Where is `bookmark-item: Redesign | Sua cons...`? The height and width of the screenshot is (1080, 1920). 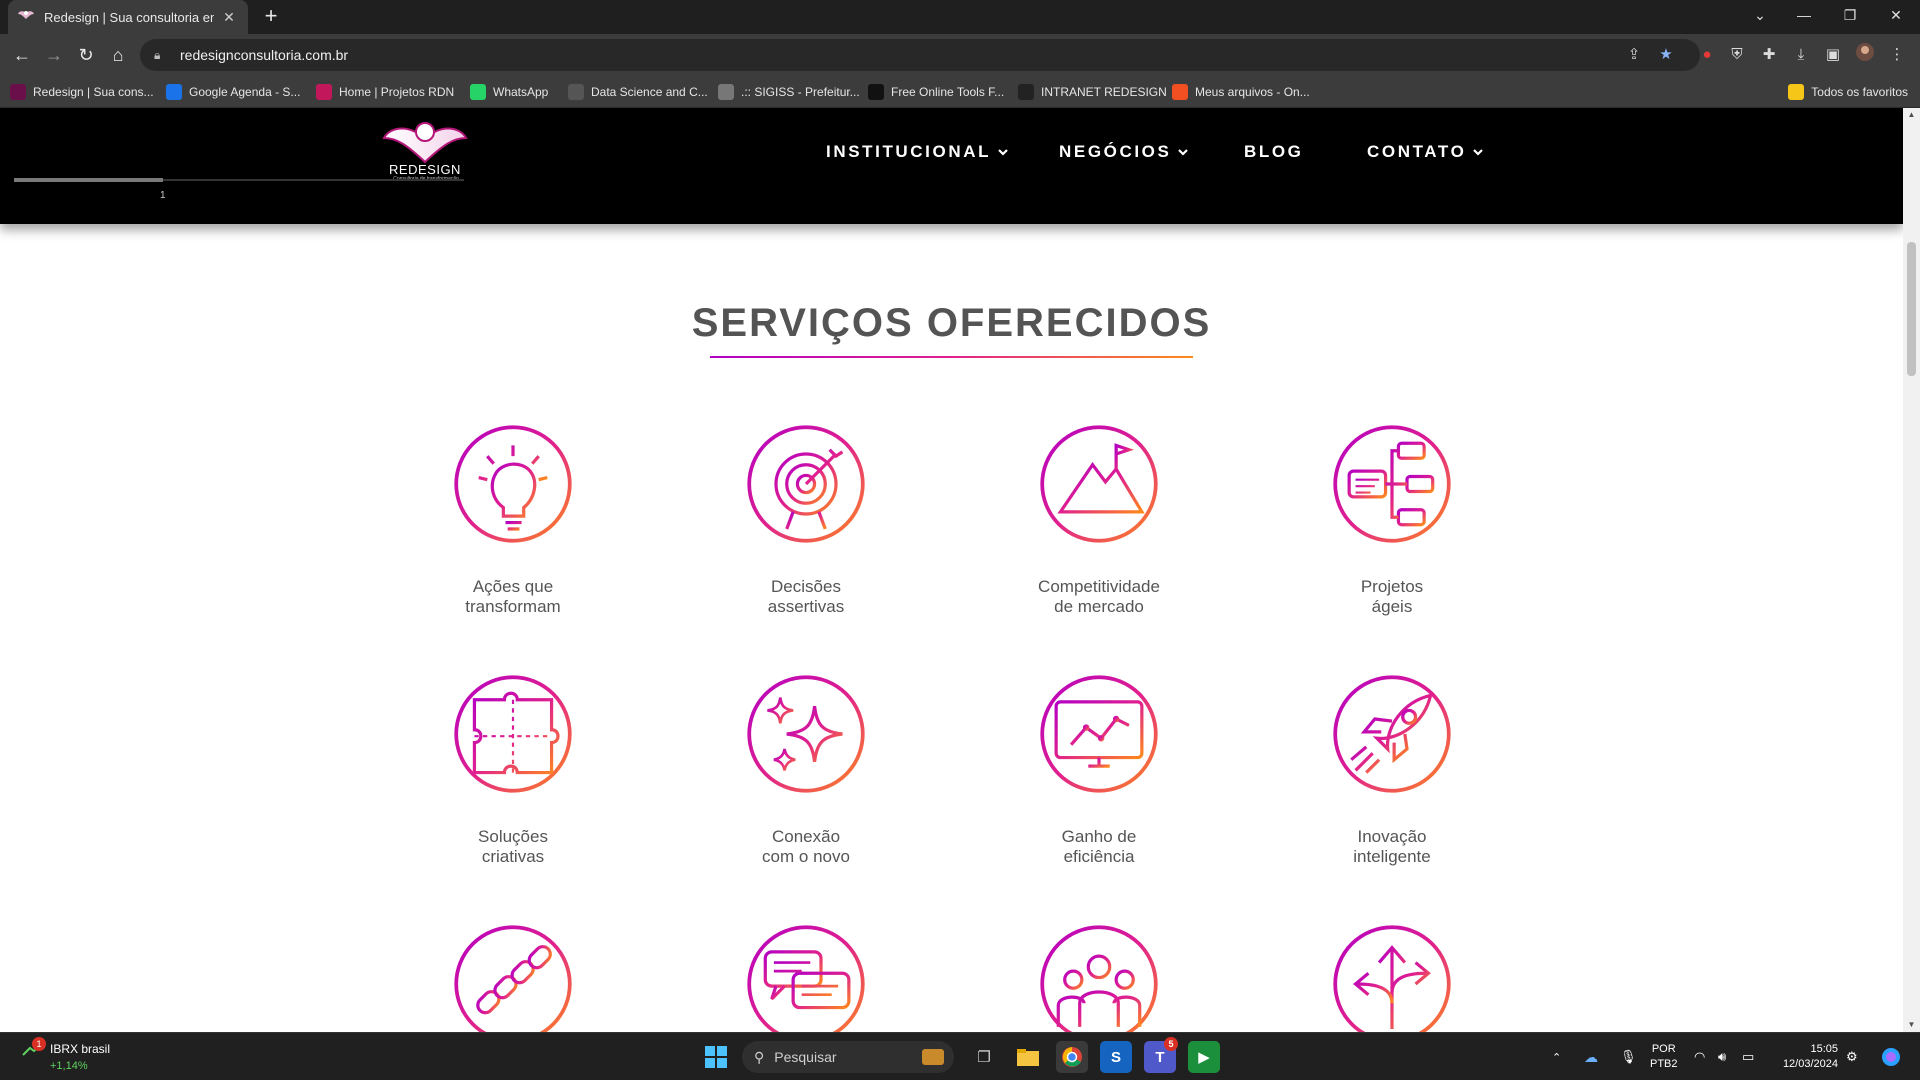
bookmark-item: Redesign | Sua cons... is located at coordinates (82, 92).